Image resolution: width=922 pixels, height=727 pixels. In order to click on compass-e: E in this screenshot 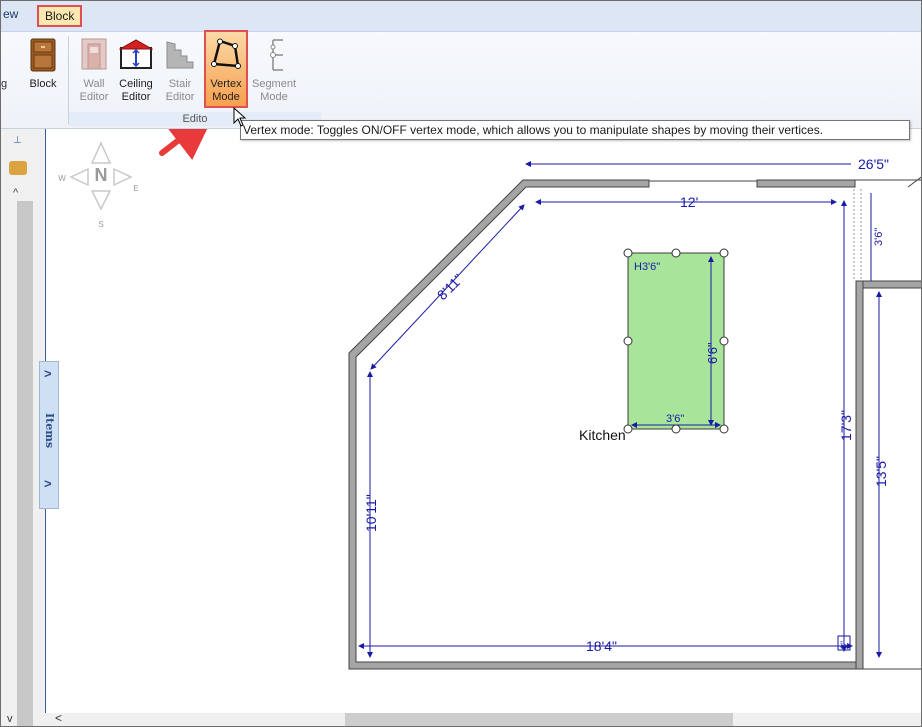, I will do `click(135, 188)`.